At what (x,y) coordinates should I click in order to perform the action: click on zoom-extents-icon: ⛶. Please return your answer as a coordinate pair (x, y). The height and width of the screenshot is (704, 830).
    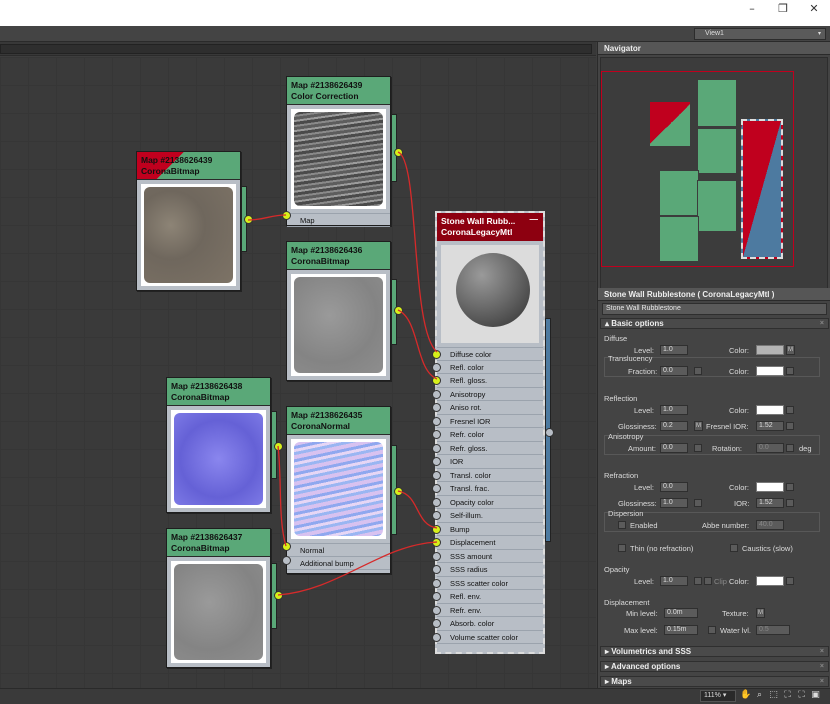
    Looking at the image, I should click on (787, 695).